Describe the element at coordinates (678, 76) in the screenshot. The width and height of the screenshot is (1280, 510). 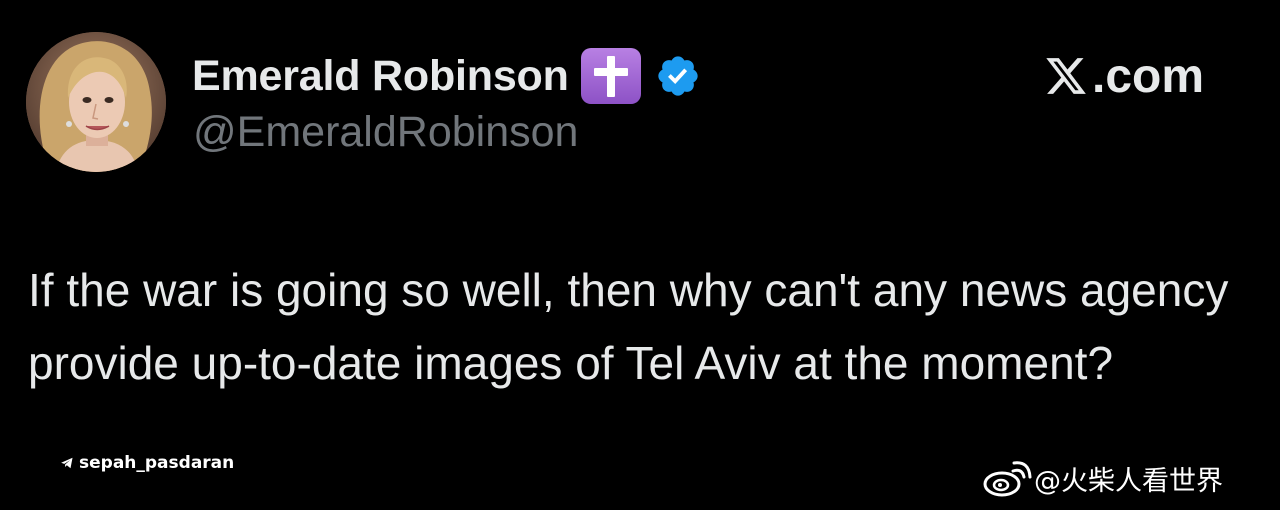
I see `verified-badge-icon` at that location.